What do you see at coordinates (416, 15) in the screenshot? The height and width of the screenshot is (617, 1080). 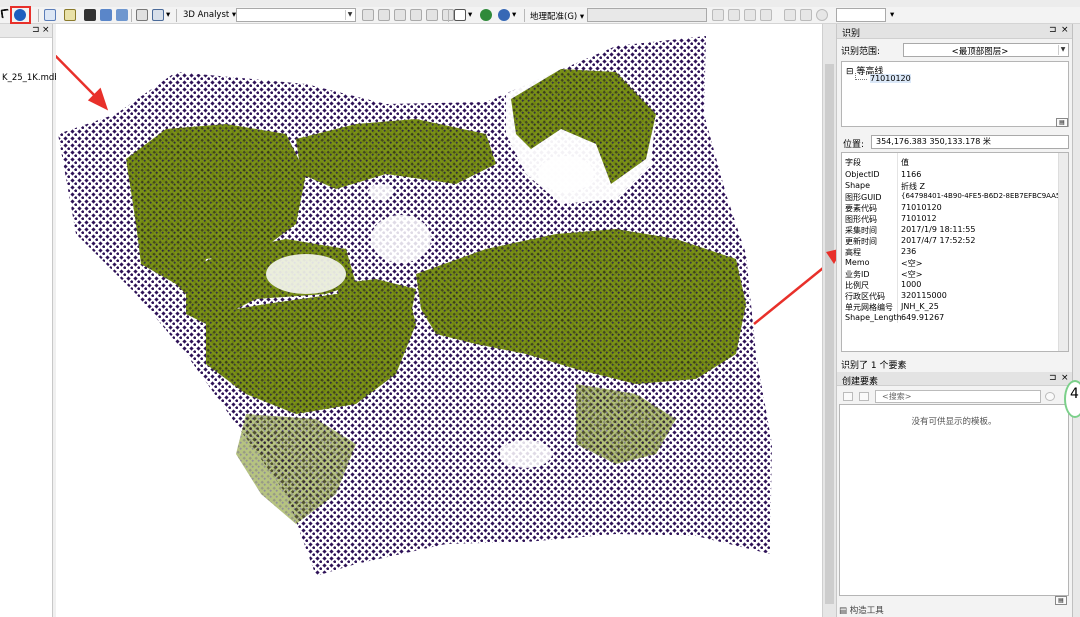 I see `interpolate-point-icon` at bounding box center [416, 15].